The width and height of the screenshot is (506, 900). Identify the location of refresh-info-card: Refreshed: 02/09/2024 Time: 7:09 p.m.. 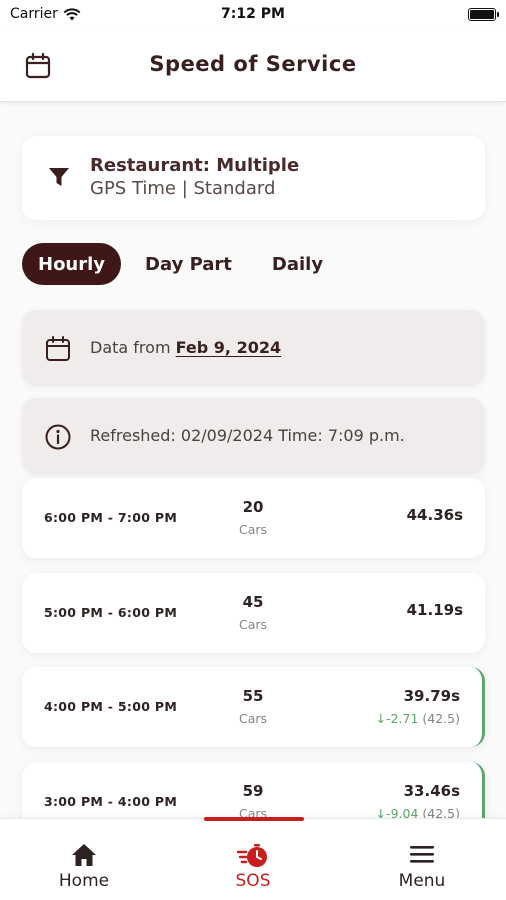
(253, 436).